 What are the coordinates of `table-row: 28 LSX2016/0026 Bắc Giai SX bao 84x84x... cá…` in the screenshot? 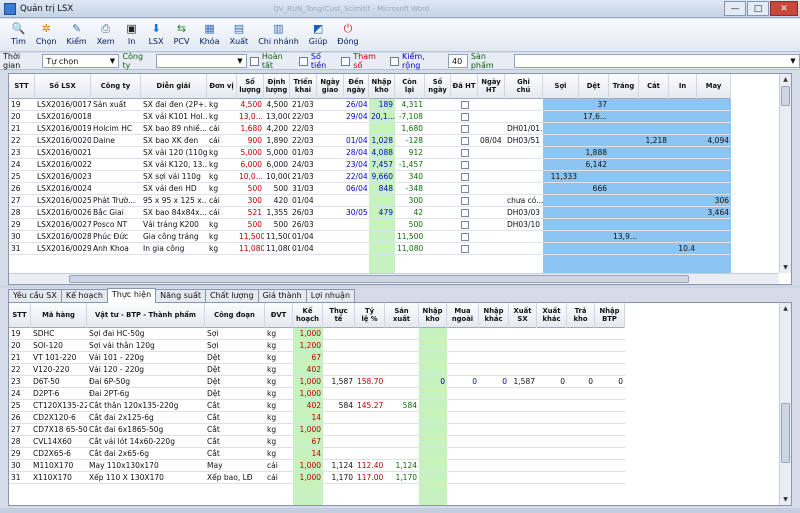 It's located at (370, 213).